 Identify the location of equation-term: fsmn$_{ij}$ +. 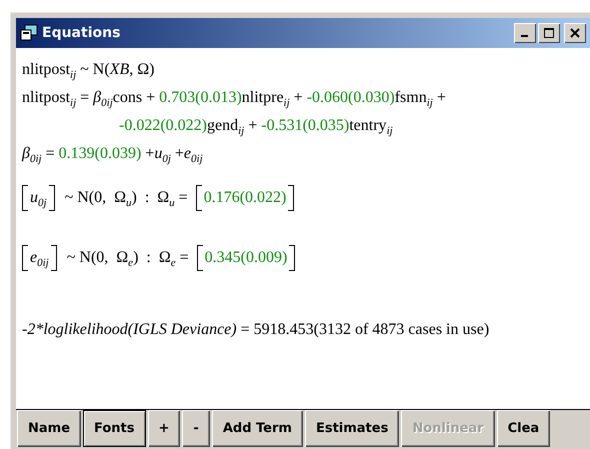
(420, 98).